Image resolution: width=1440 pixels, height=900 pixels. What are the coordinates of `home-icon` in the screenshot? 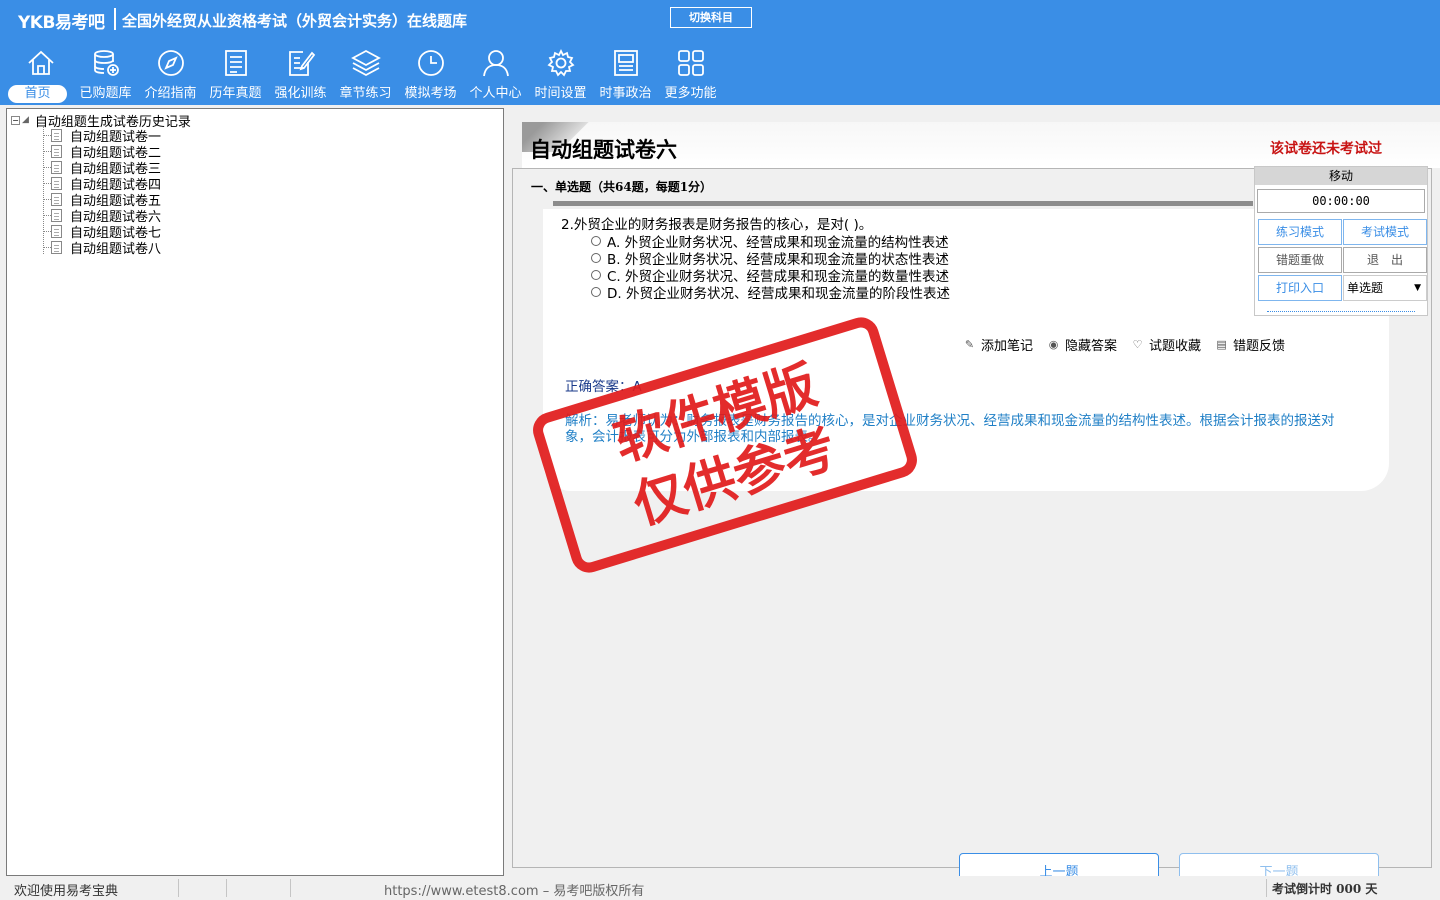 It's located at (40, 62).